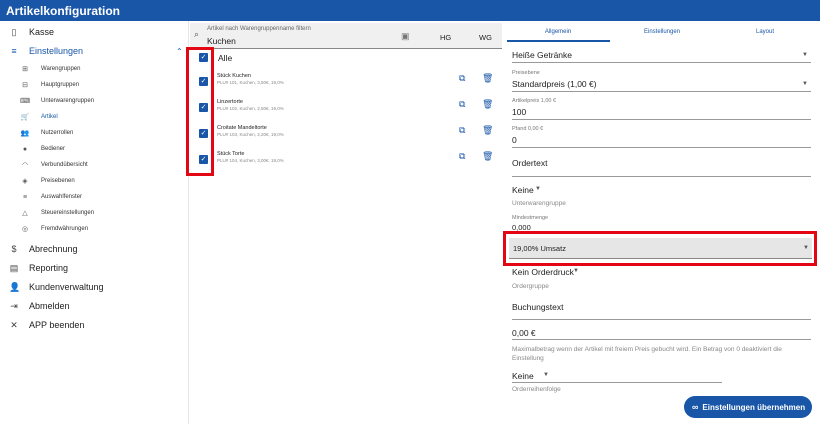 The image size is (820, 424). Describe the element at coordinates (94, 197) in the screenshot. I see `sidebar-item-auswahlfenster: ≡ Auswahlfenster` at that location.